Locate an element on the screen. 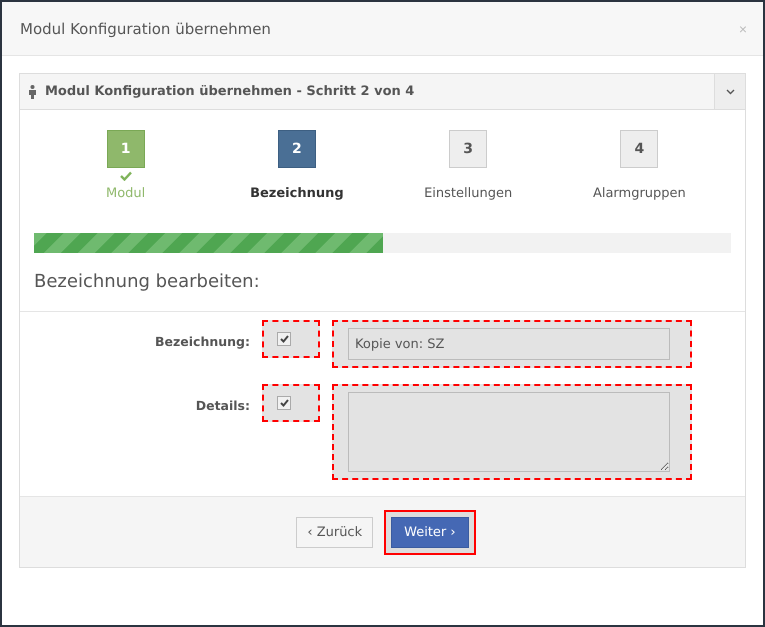 The width and height of the screenshot is (765, 627). step-label: Bezeichnung is located at coordinates (297, 193).